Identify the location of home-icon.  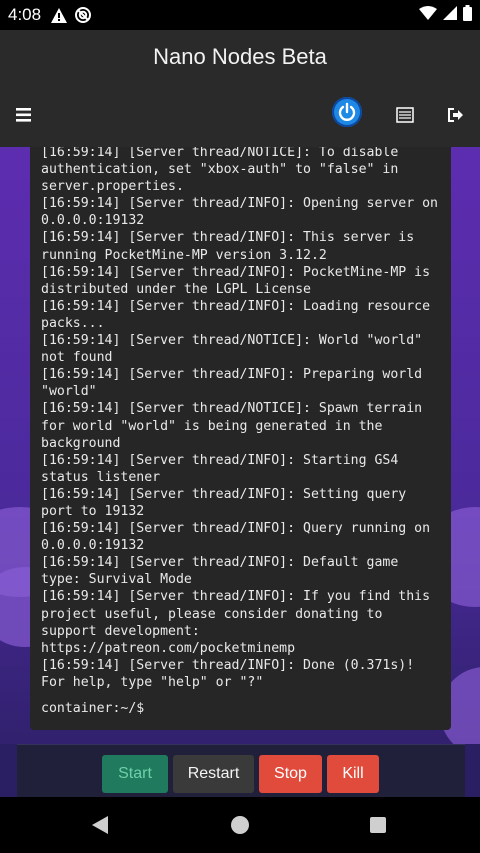
(240, 825).